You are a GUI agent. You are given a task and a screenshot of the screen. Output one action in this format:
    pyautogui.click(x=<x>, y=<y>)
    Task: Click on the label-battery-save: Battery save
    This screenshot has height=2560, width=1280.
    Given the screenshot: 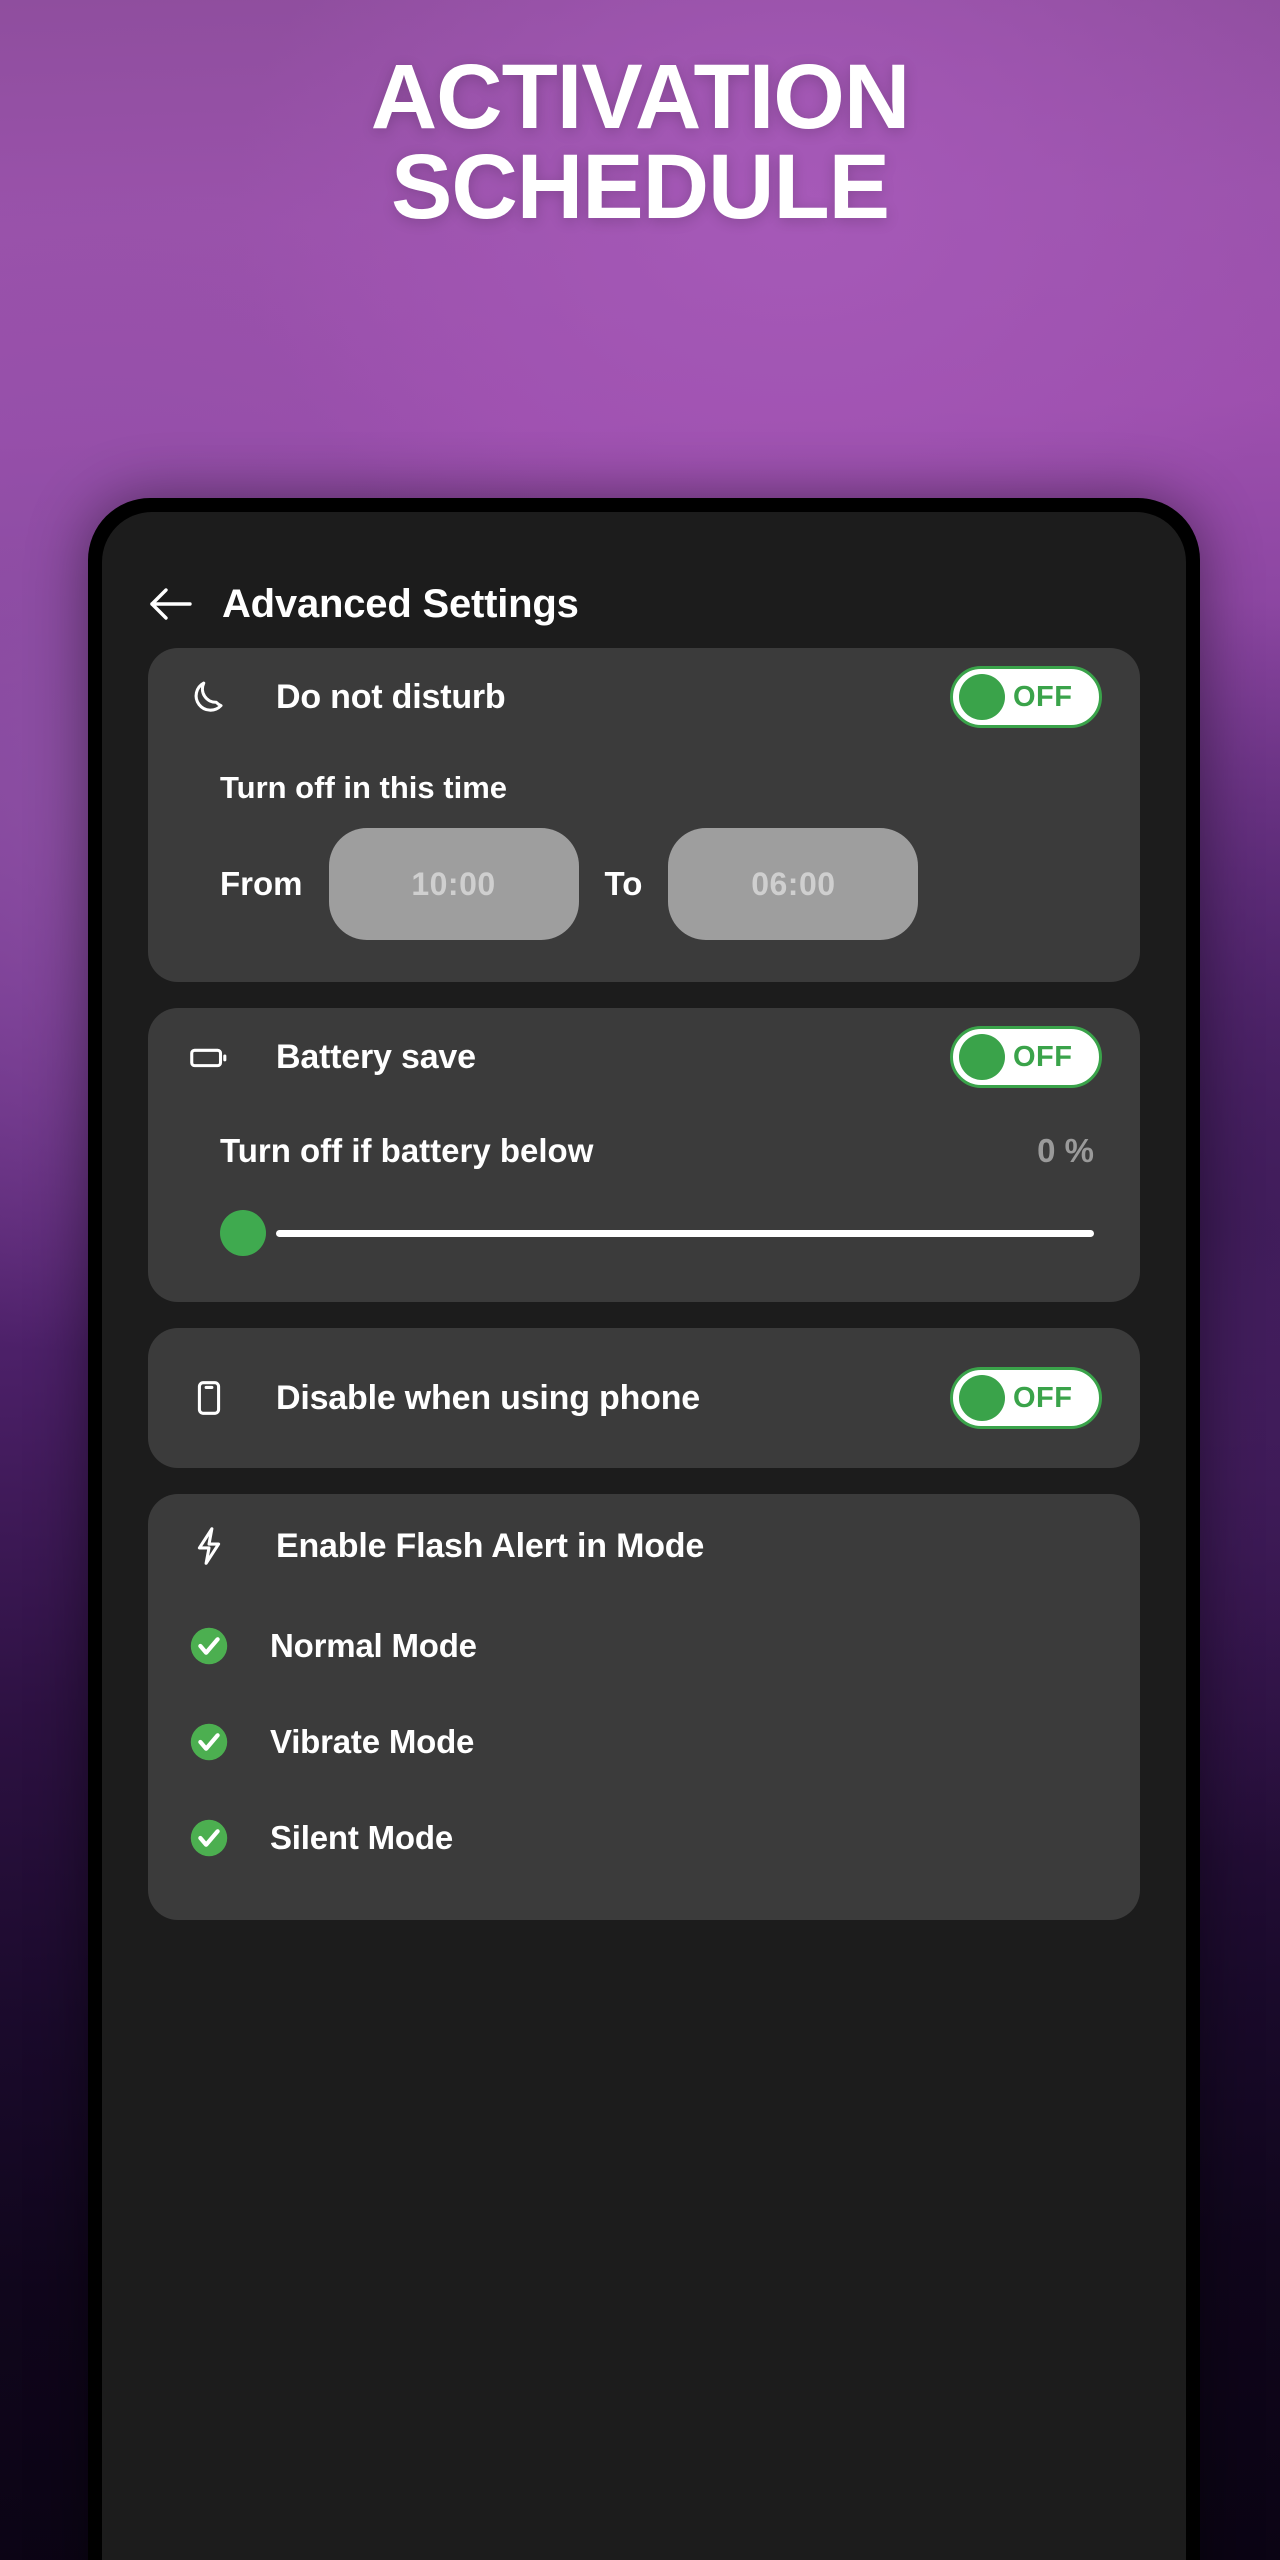 What is the action you would take?
    pyautogui.click(x=376, y=1056)
    